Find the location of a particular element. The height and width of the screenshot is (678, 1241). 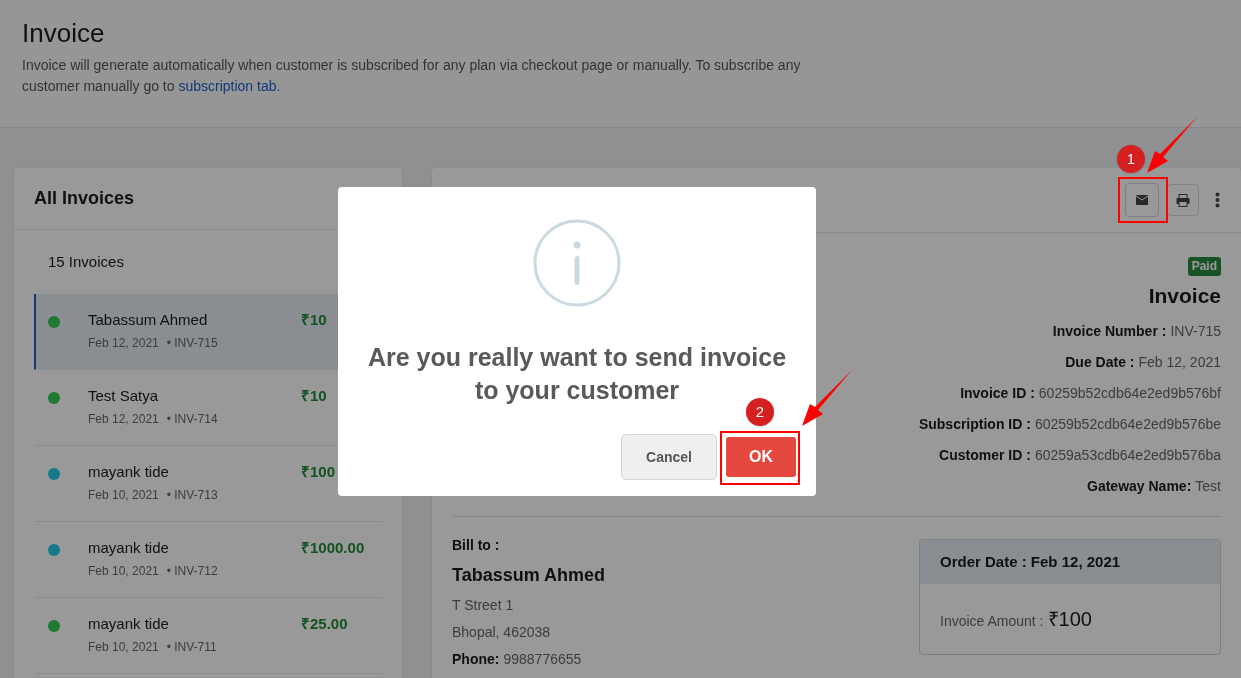

invoice-amount: ₹25.00 is located at coordinates (324, 624).